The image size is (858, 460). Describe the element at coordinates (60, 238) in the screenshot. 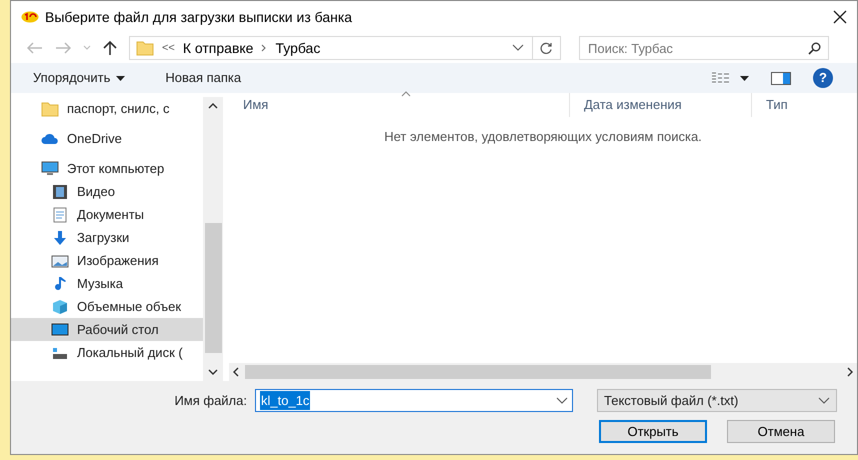

I see `down-arrow-icon` at that location.